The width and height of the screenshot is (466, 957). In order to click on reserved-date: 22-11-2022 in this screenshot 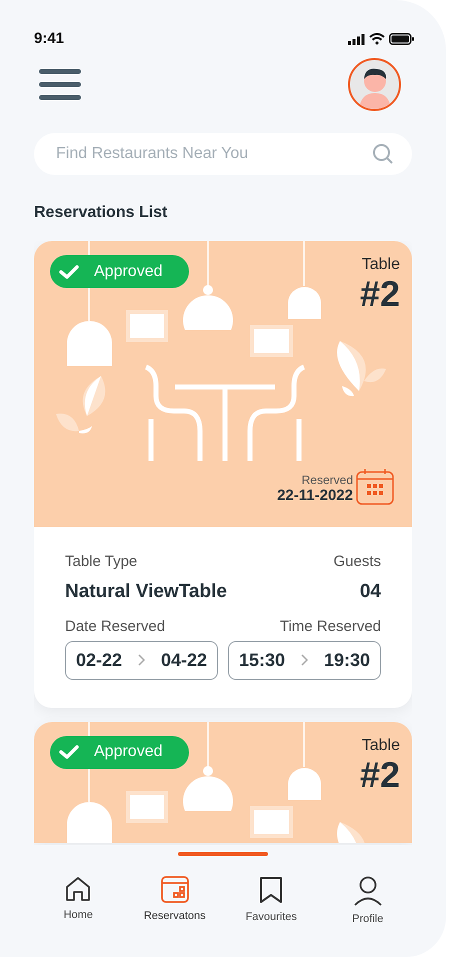, I will do `click(315, 496)`.